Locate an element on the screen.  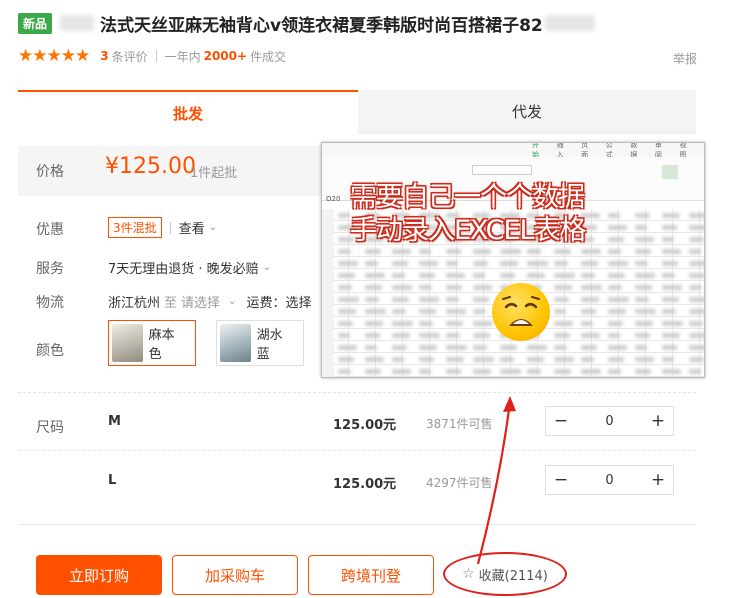
star-icon: ☆ is located at coordinates (468, 574).